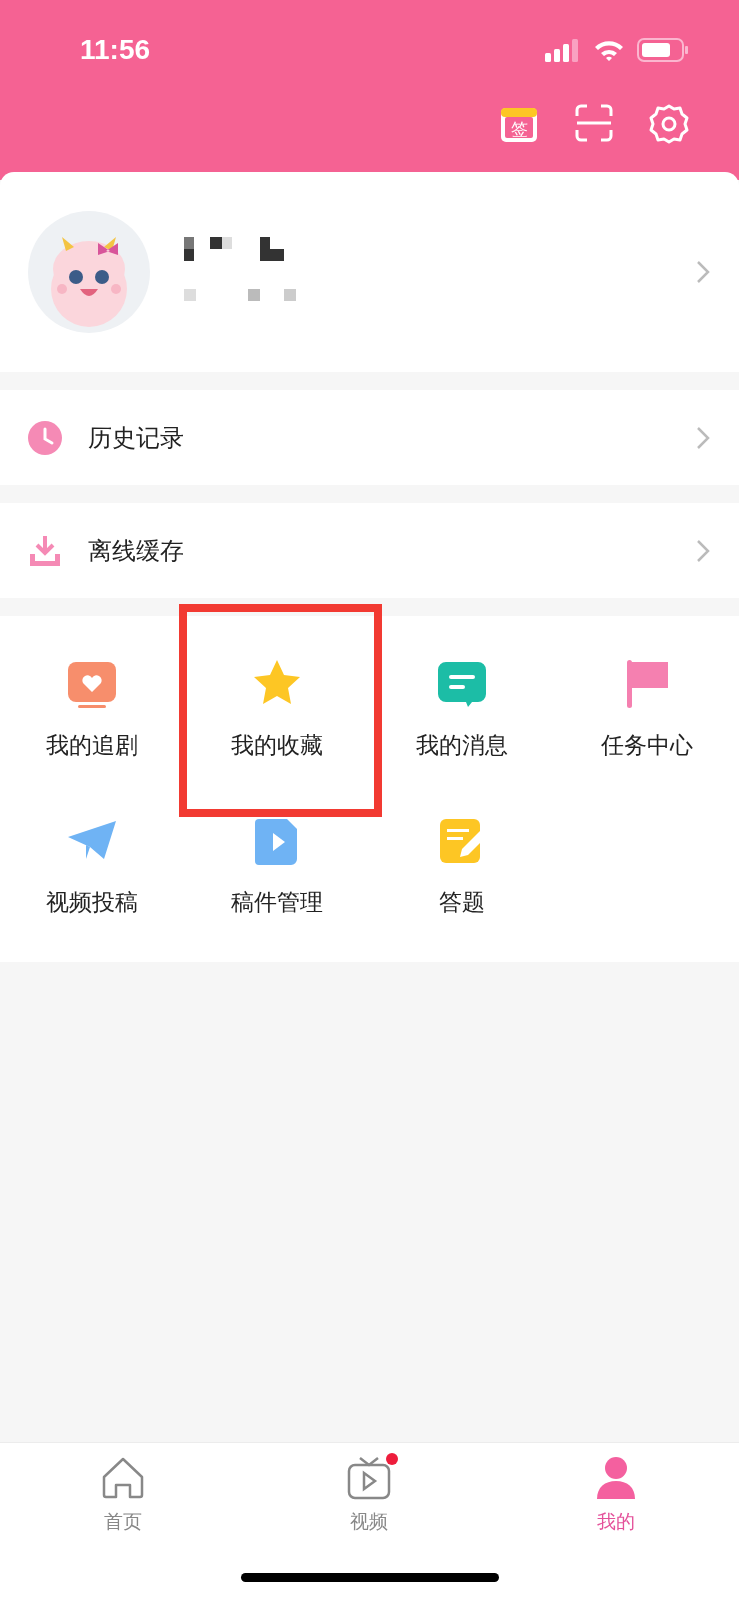 The height and width of the screenshot is (1600, 739). I want to click on battery-icon, so click(663, 50).